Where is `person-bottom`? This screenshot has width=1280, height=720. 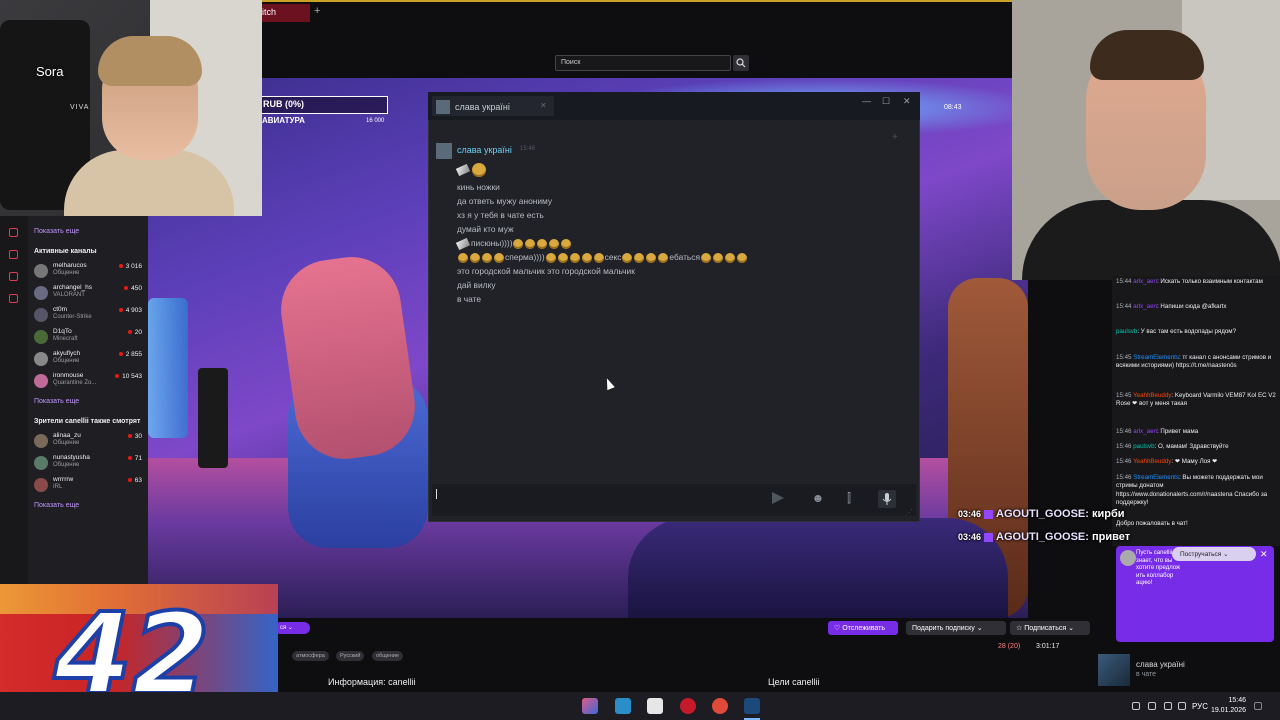
person-bottom is located at coordinates (818, 568).